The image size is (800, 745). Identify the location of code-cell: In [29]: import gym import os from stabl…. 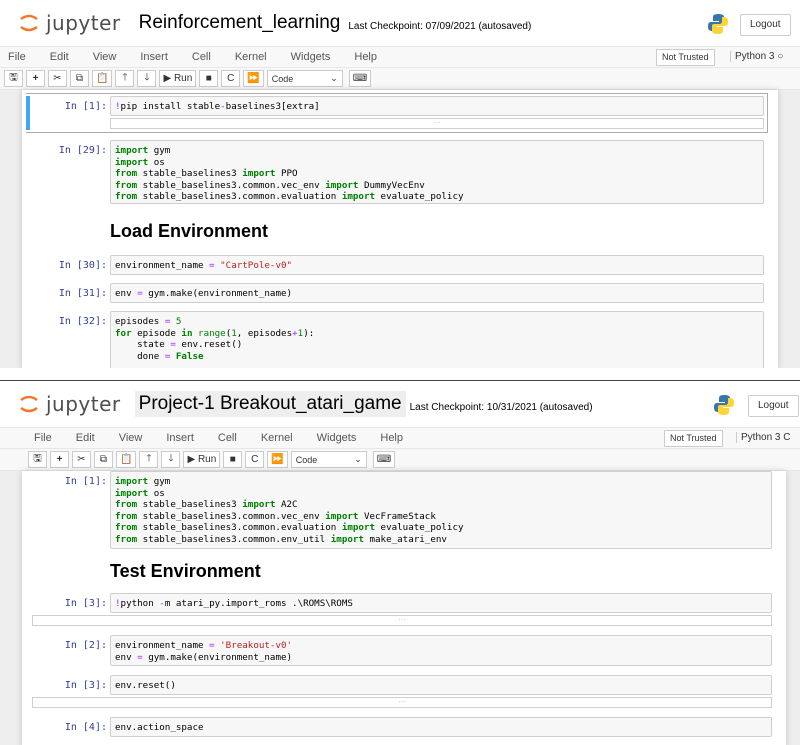
(398, 173).